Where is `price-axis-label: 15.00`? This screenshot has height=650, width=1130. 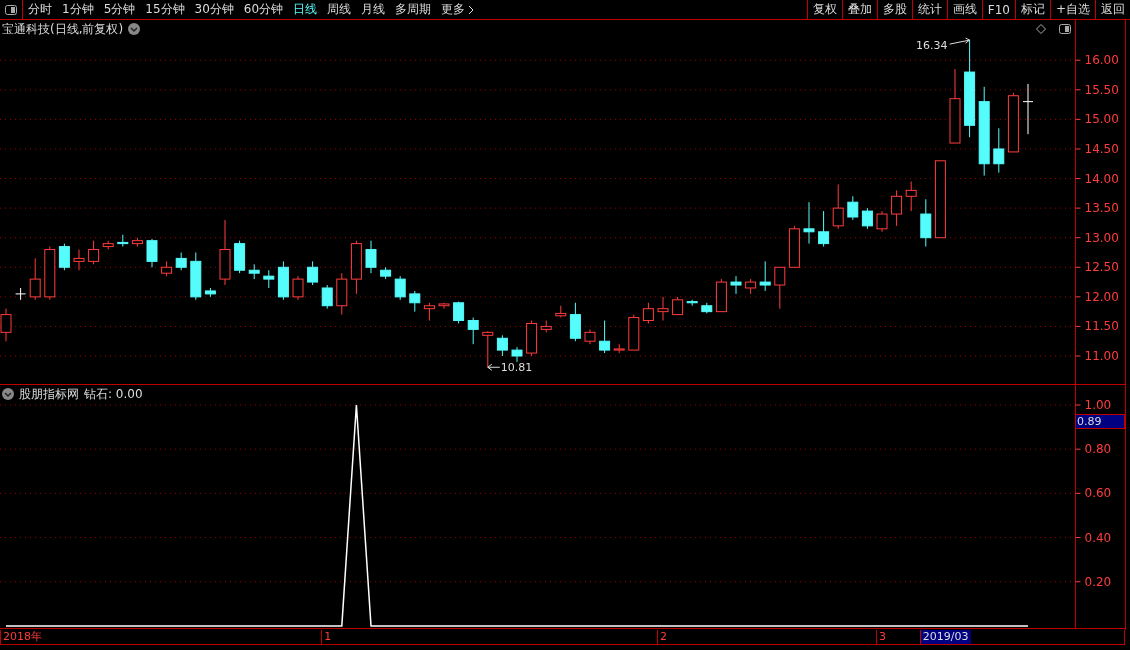
price-axis-label: 15.00 is located at coordinates (1101, 119).